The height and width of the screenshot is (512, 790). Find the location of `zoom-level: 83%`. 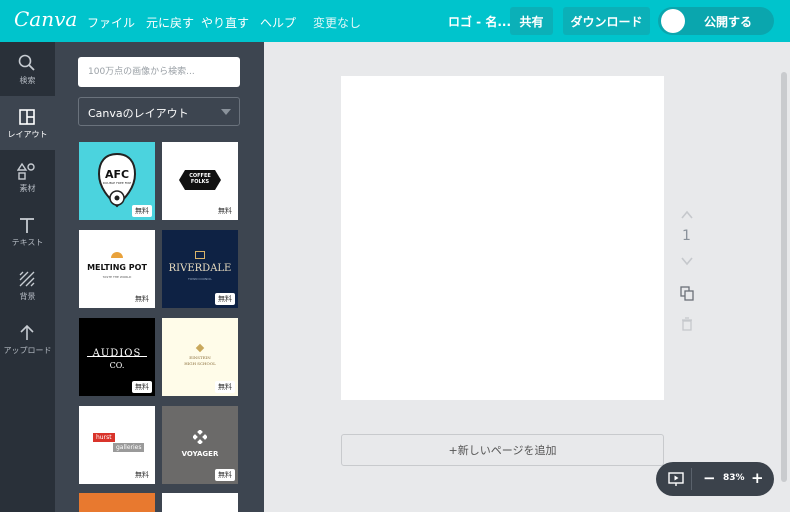

zoom-level: 83% is located at coordinates (734, 478).